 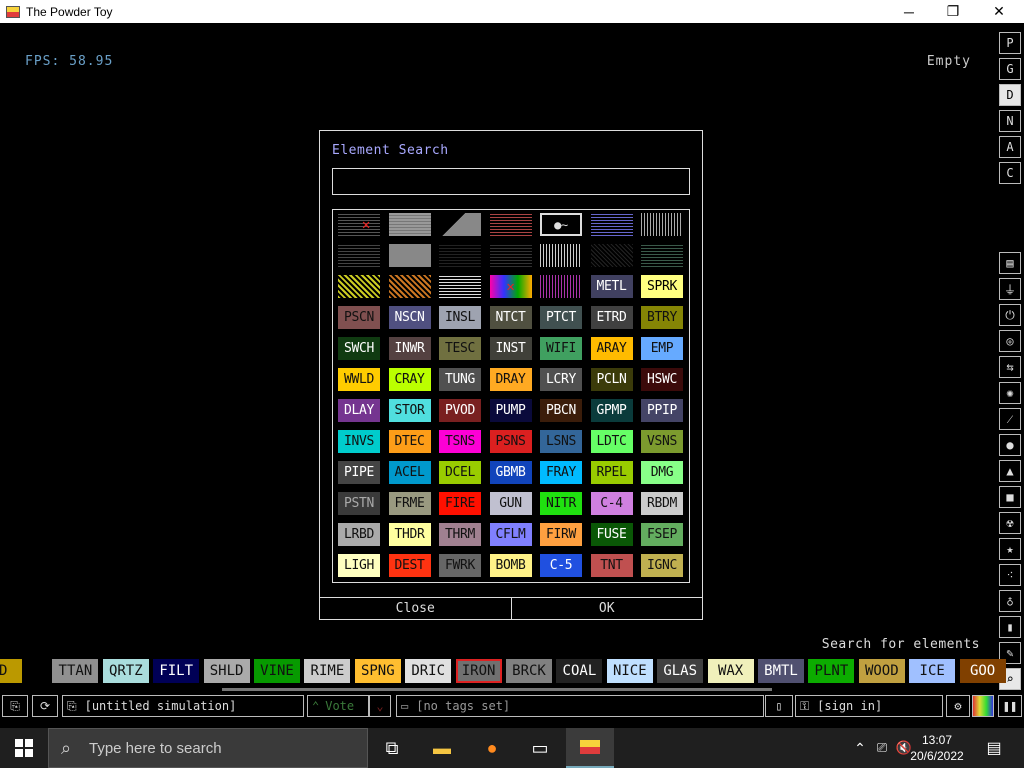 I want to click on terminal-icon: ▭, so click(x=540, y=748).